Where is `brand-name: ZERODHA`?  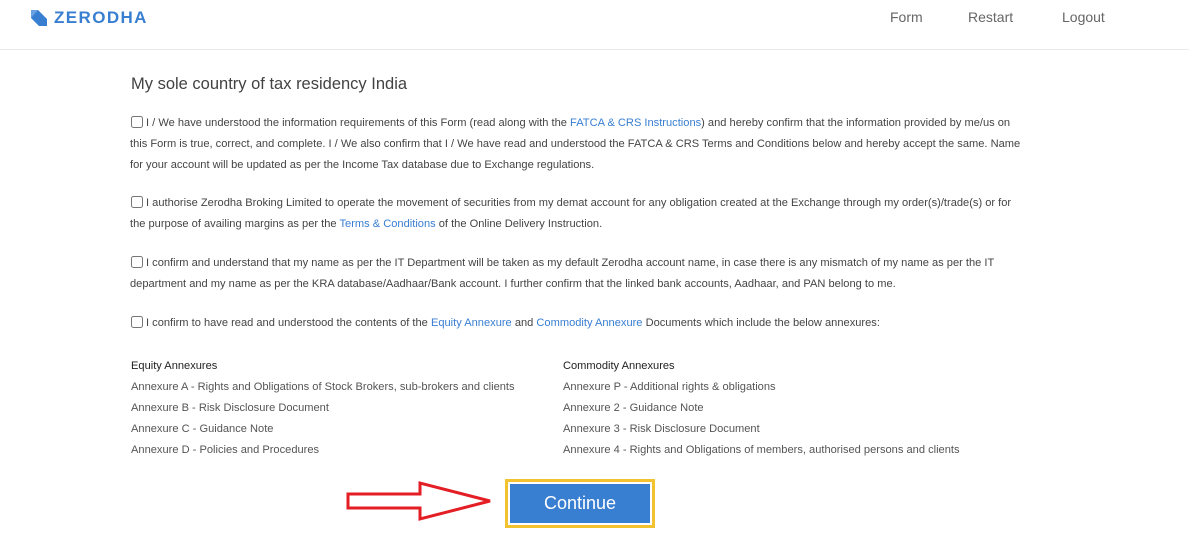 brand-name: ZERODHA is located at coordinates (101, 17).